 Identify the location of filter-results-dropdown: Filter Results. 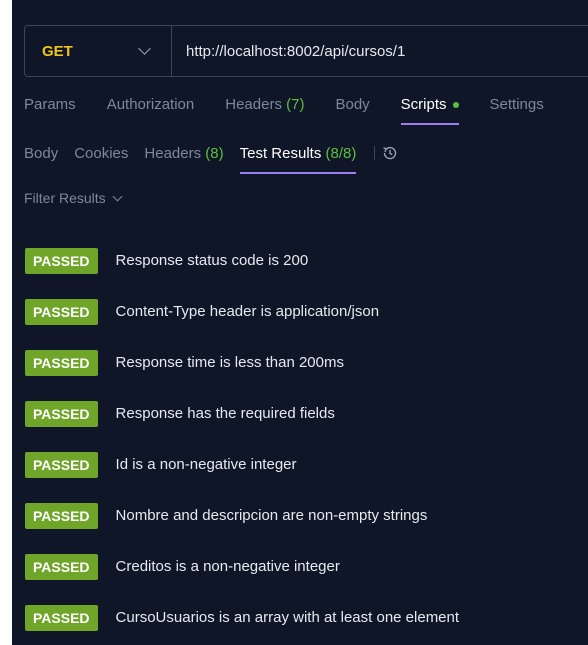
(73, 198).